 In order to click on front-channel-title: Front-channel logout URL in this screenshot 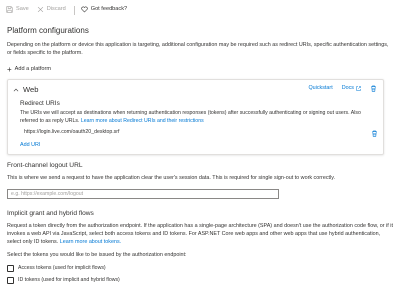, I will do `click(45, 165)`.